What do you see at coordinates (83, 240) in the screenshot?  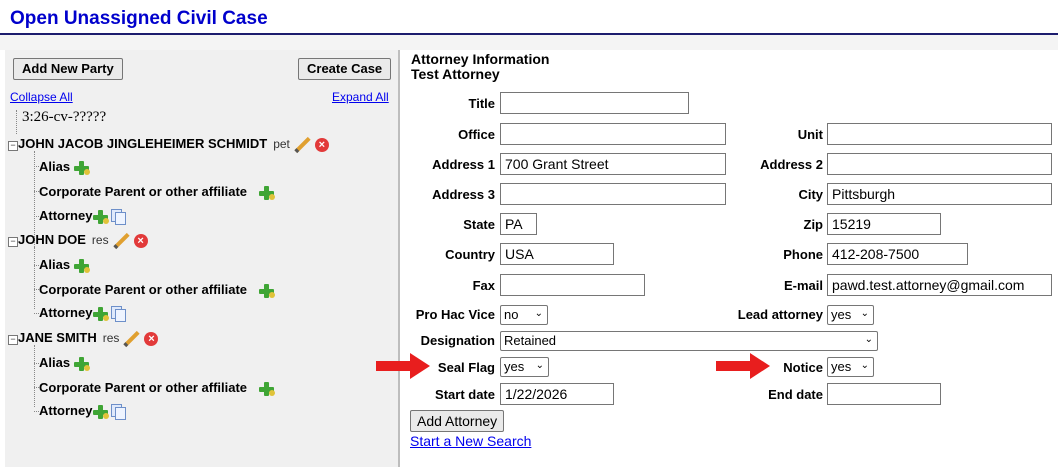 I see `party-name: JOHN DOE res ×` at bounding box center [83, 240].